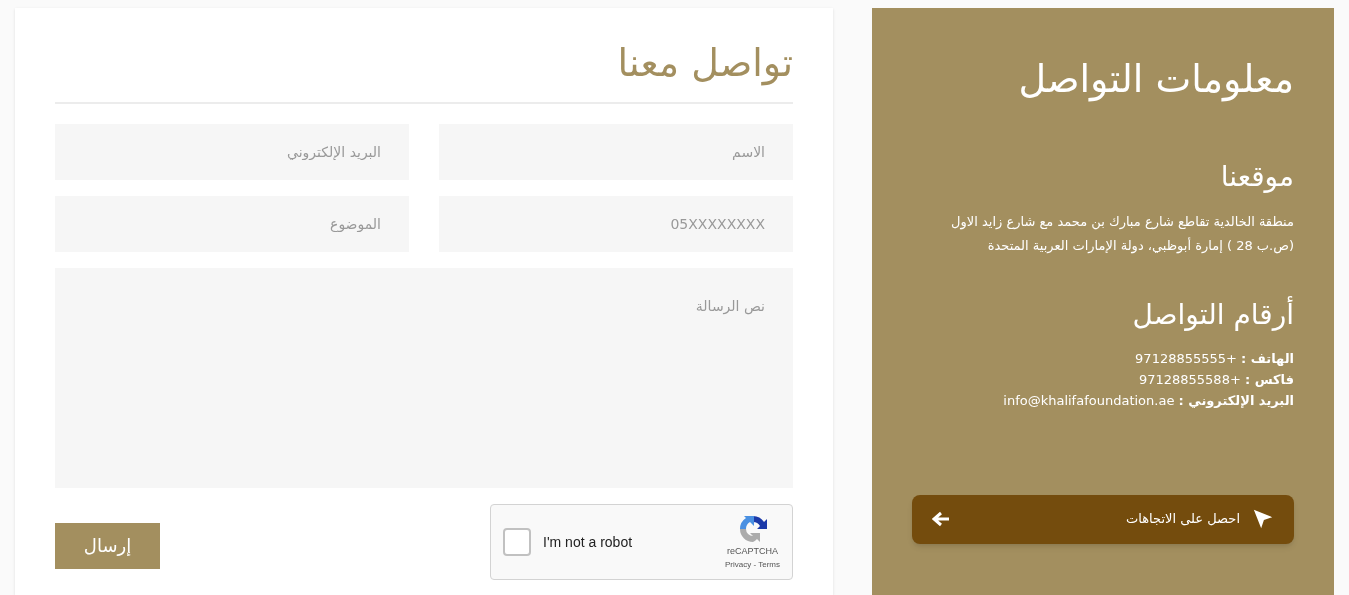 The width and height of the screenshot is (1349, 595). Describe the element at coordinates (1155, 80) in the screenshot. I see `info-title: معلومات التواصل` at that location.